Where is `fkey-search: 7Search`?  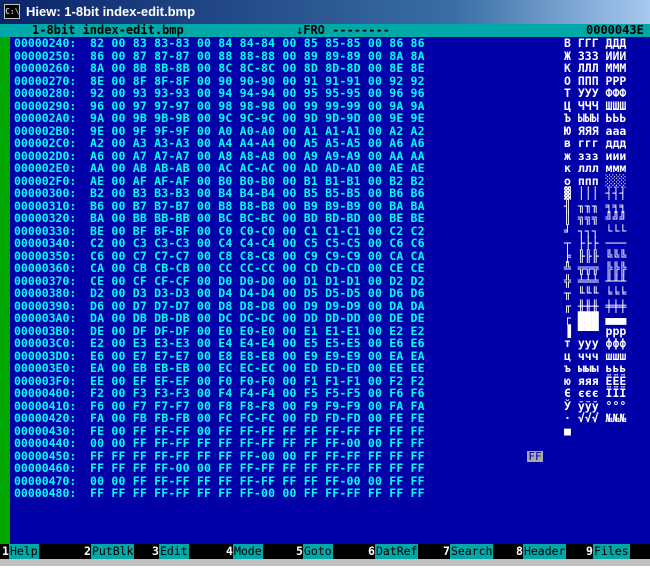
fkey-search: 7Search is located at coordinates (468, 551).